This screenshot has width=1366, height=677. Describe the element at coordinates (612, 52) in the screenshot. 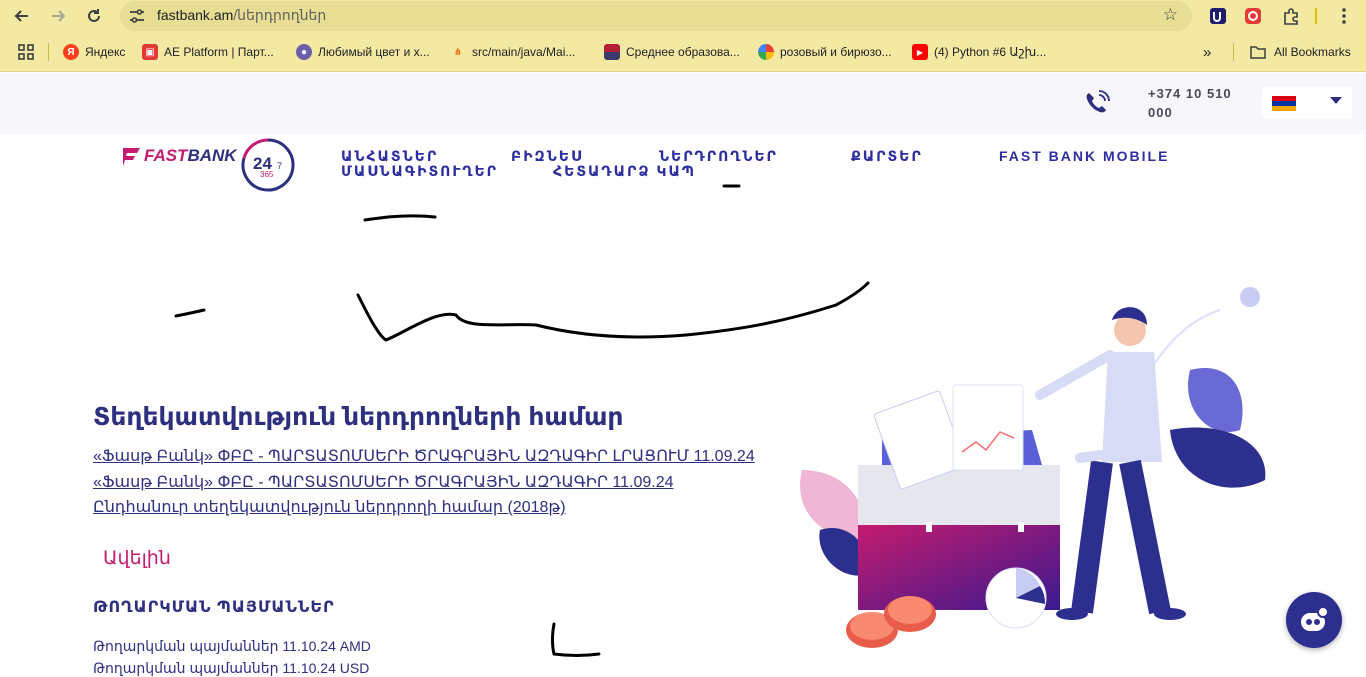

I see `us-flag-icon` at that location.